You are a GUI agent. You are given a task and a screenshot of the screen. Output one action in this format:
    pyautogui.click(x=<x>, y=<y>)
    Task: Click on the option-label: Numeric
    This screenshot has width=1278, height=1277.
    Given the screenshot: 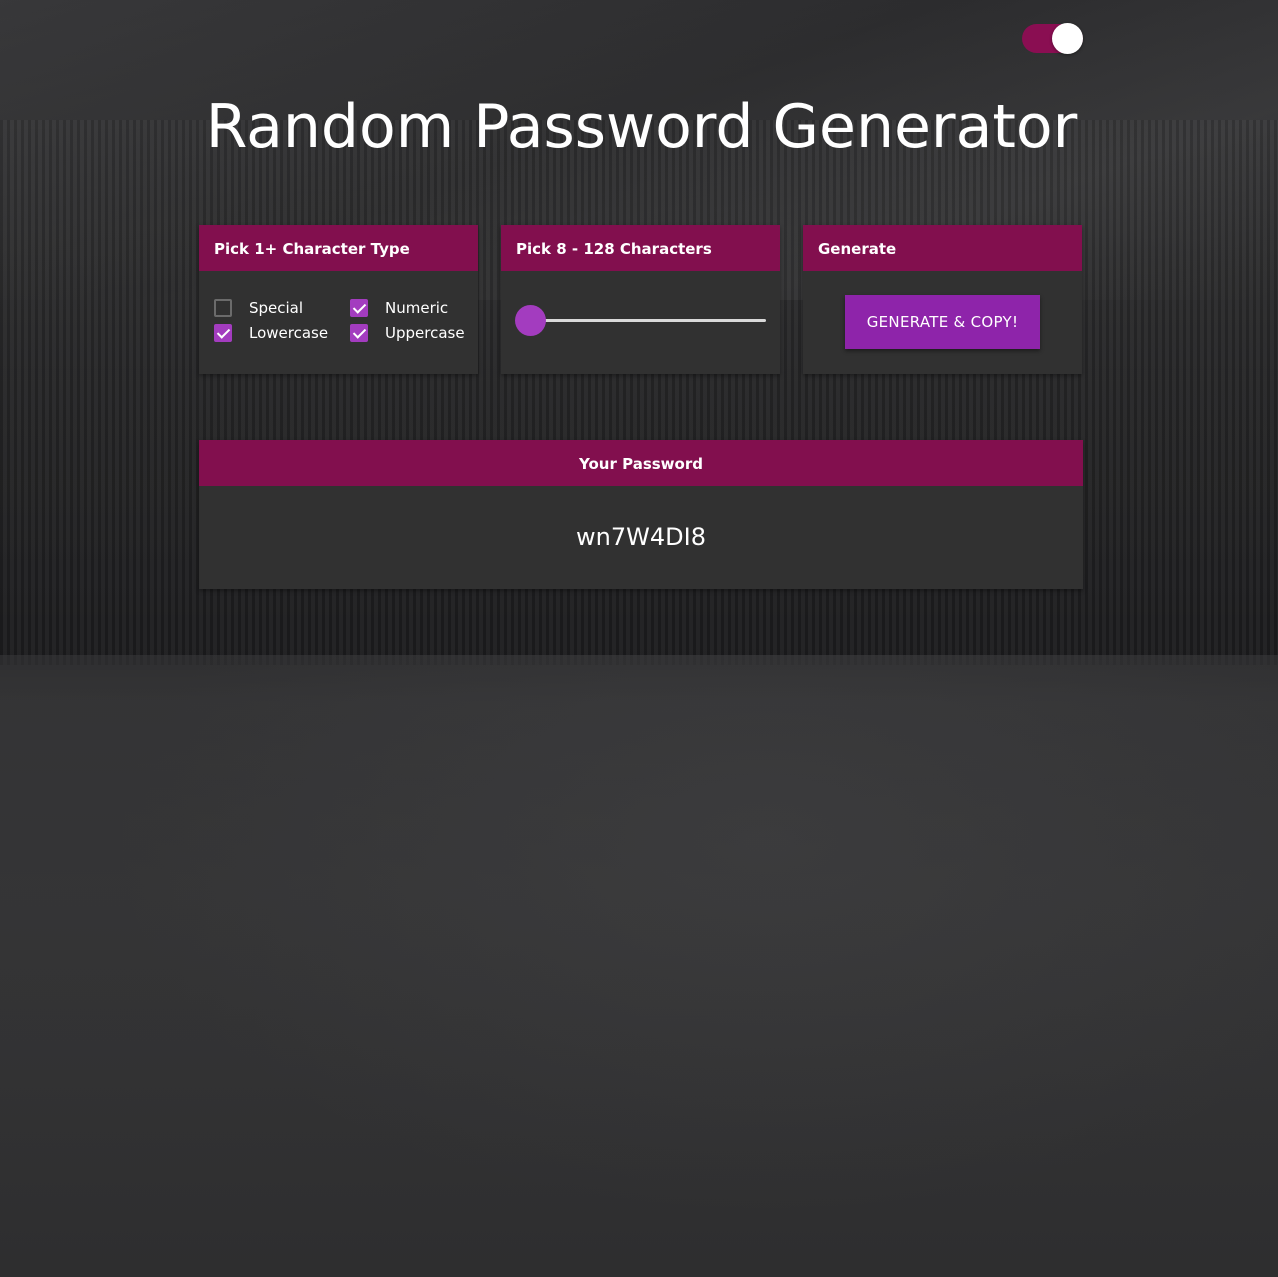 What is the action you would take?
    pyautogui.click(x=417, y=308)
    